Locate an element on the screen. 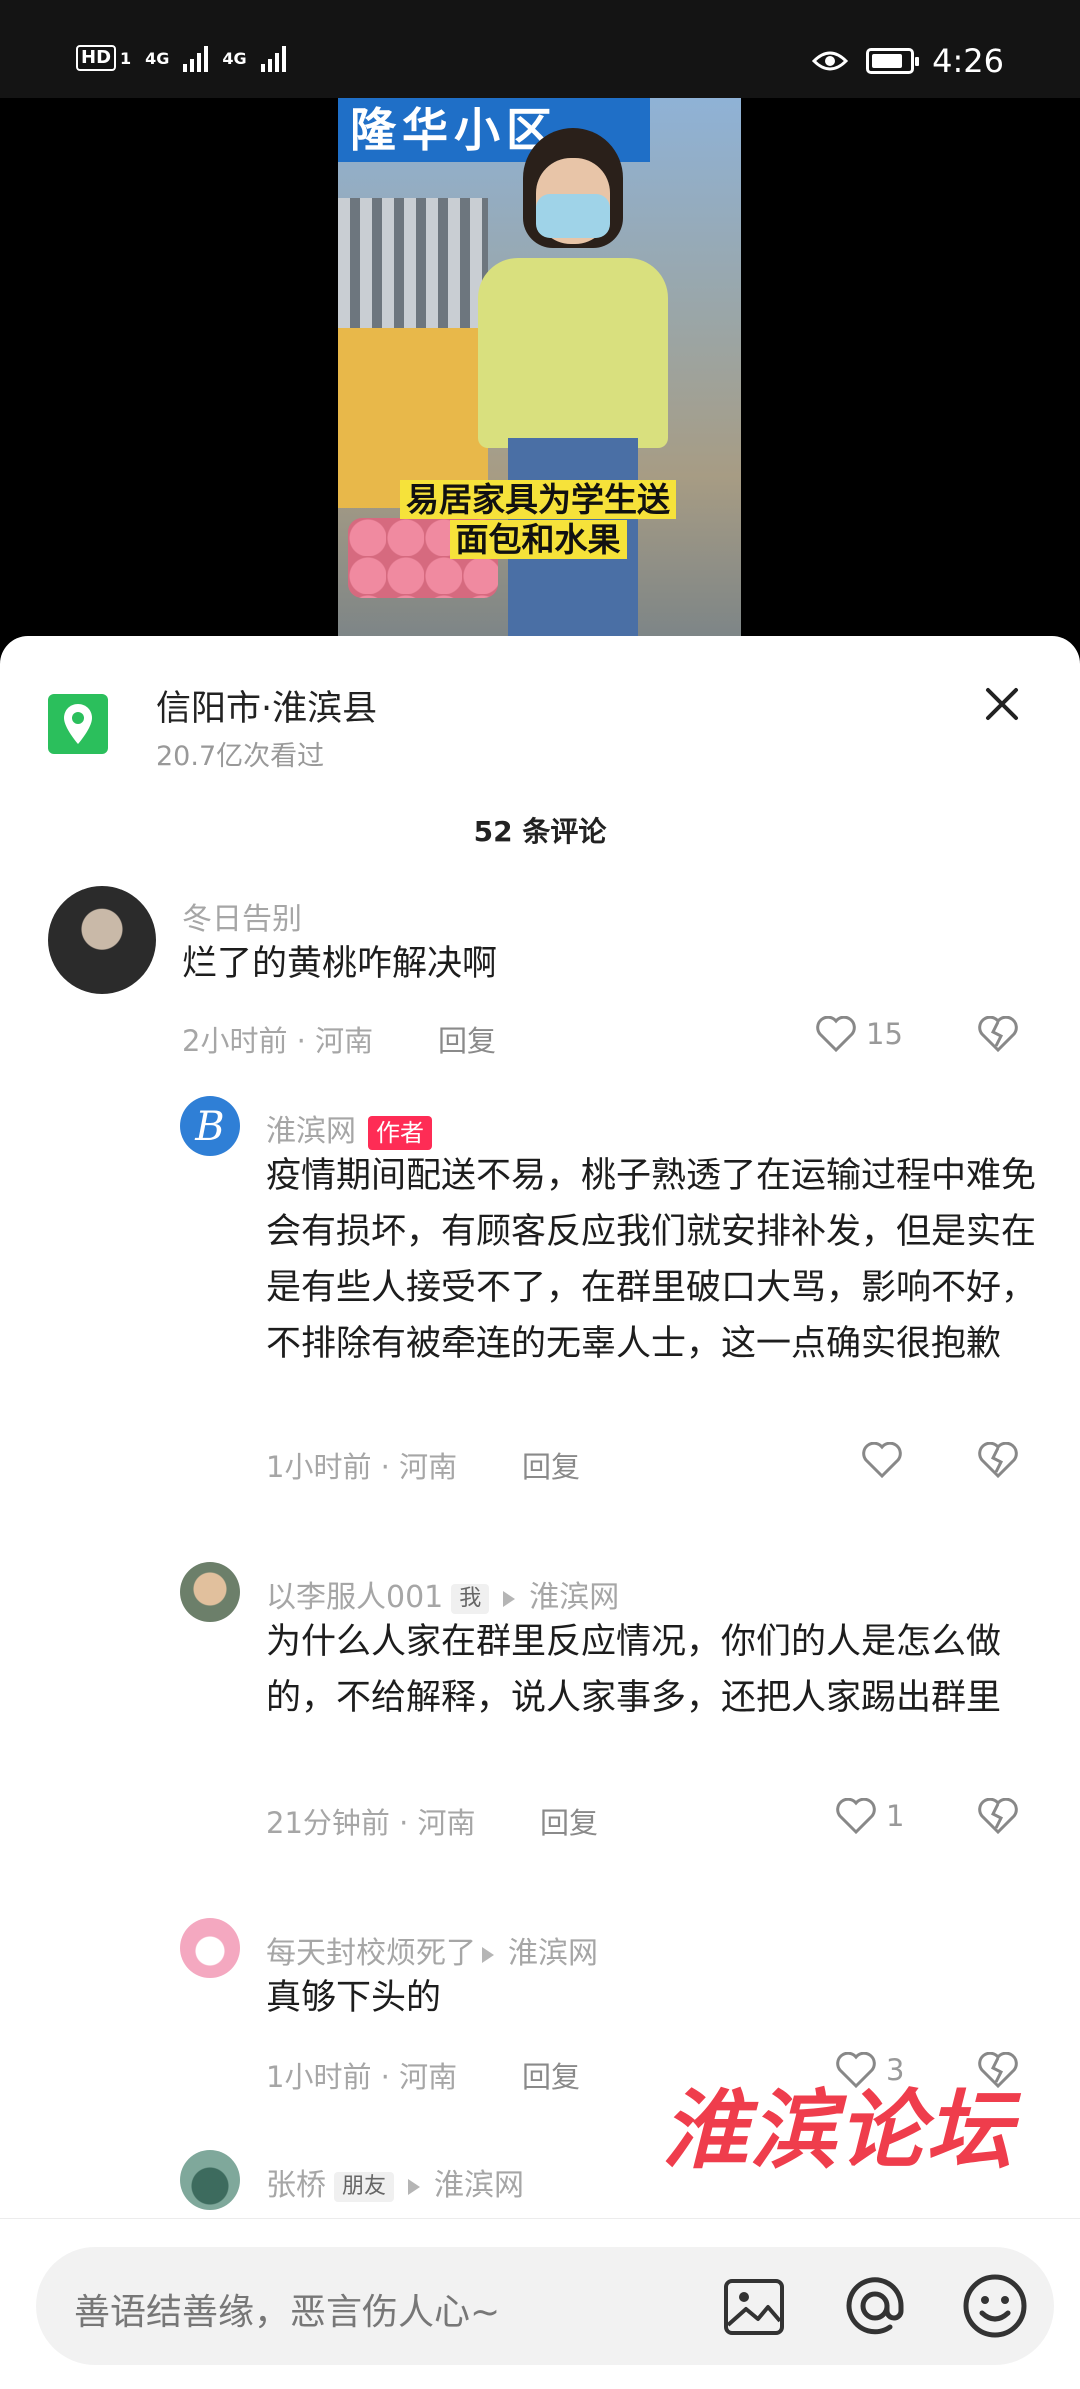 This screenshot has height=2389, width=1080. video-caption: 易居家具为学生送 面包和水果 is located at coordinates (538, 520).